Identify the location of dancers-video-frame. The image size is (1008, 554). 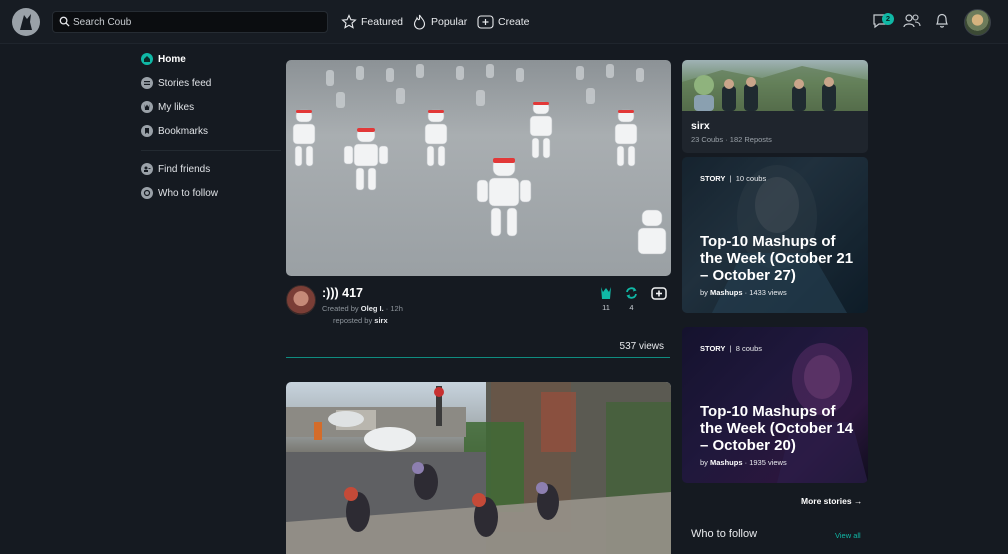
(478, 468).